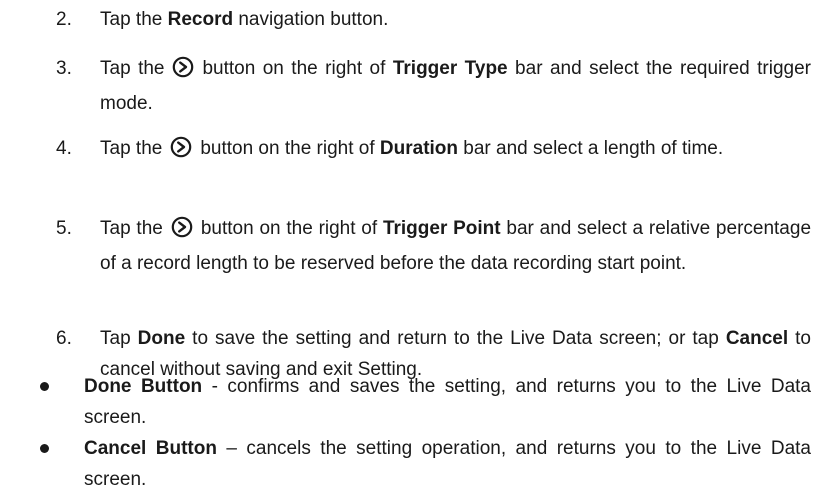  What do you see at coordinates (64, 19) in the screenshot?
I see `step-number: 2.` at bounding box center [64, 19].